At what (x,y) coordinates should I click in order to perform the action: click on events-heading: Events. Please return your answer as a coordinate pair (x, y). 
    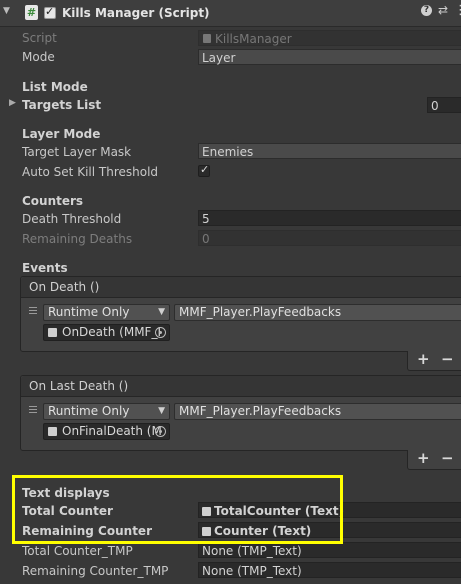
    Looking at the image, I should click on (45, 268).